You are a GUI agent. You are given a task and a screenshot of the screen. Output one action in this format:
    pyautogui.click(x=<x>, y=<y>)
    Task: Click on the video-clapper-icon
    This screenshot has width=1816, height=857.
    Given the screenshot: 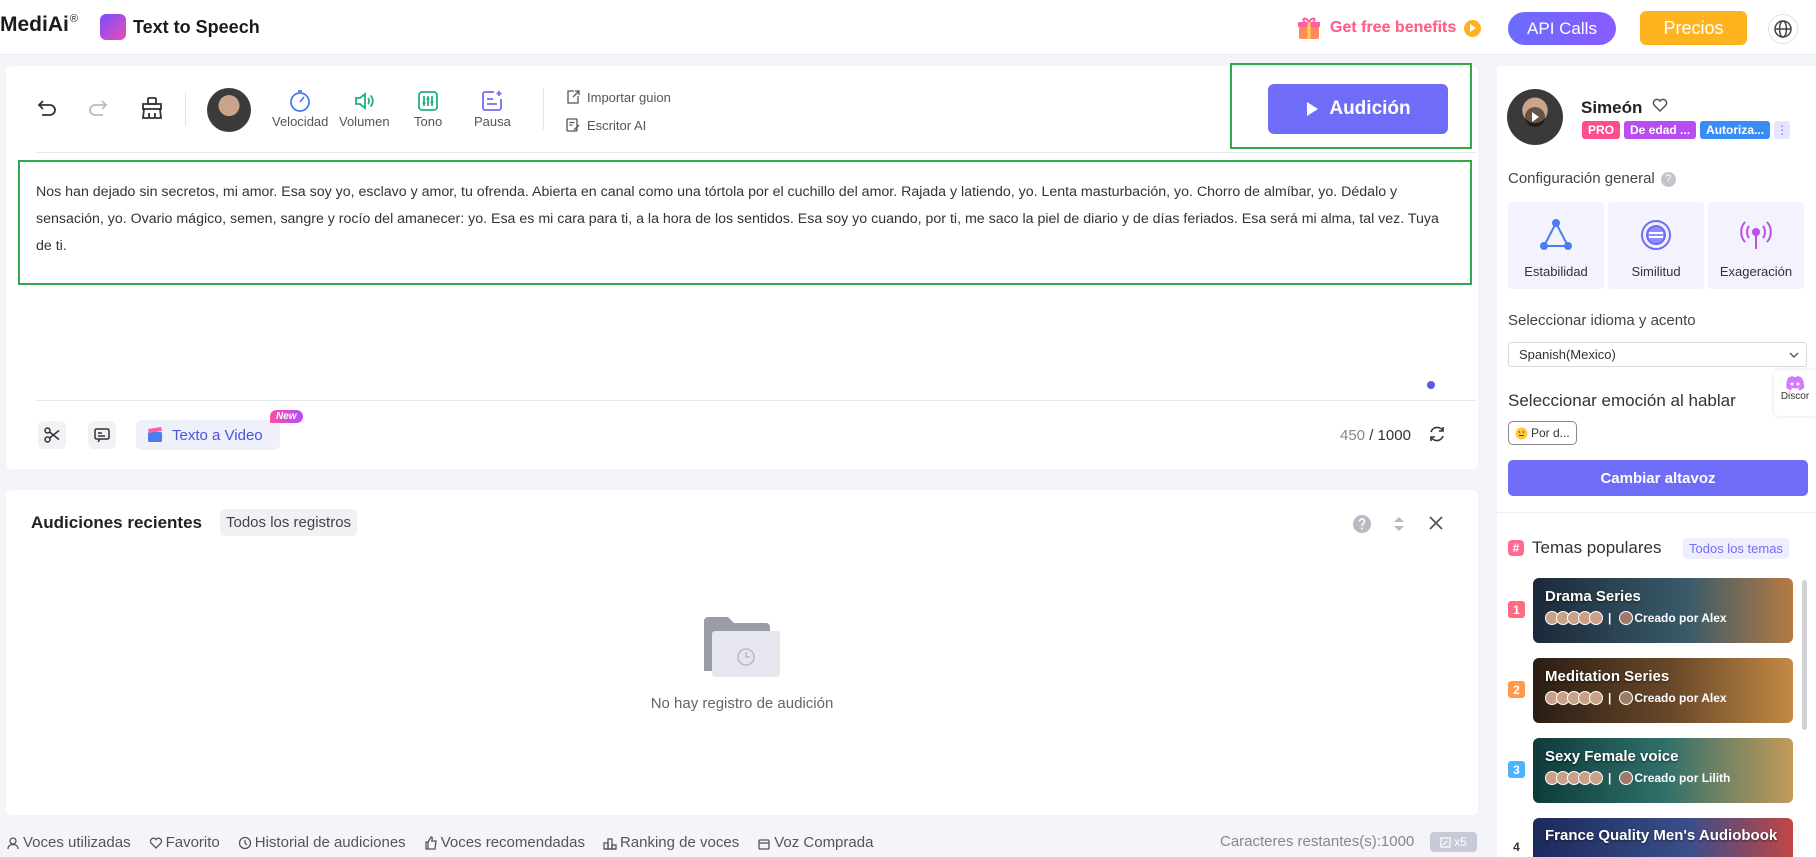 What is the action you would take?
    pyautogui.click(x=155, y=435)
    